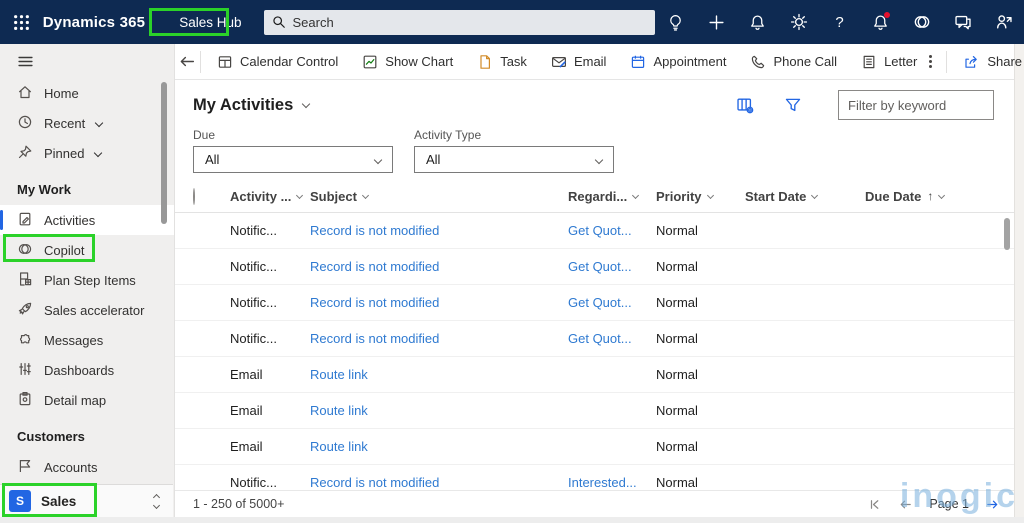  What do you see at coordinates (65, 123) in the screenshot?
I see `sidebar-item-label: Recent` at bounding box center [65, 123].